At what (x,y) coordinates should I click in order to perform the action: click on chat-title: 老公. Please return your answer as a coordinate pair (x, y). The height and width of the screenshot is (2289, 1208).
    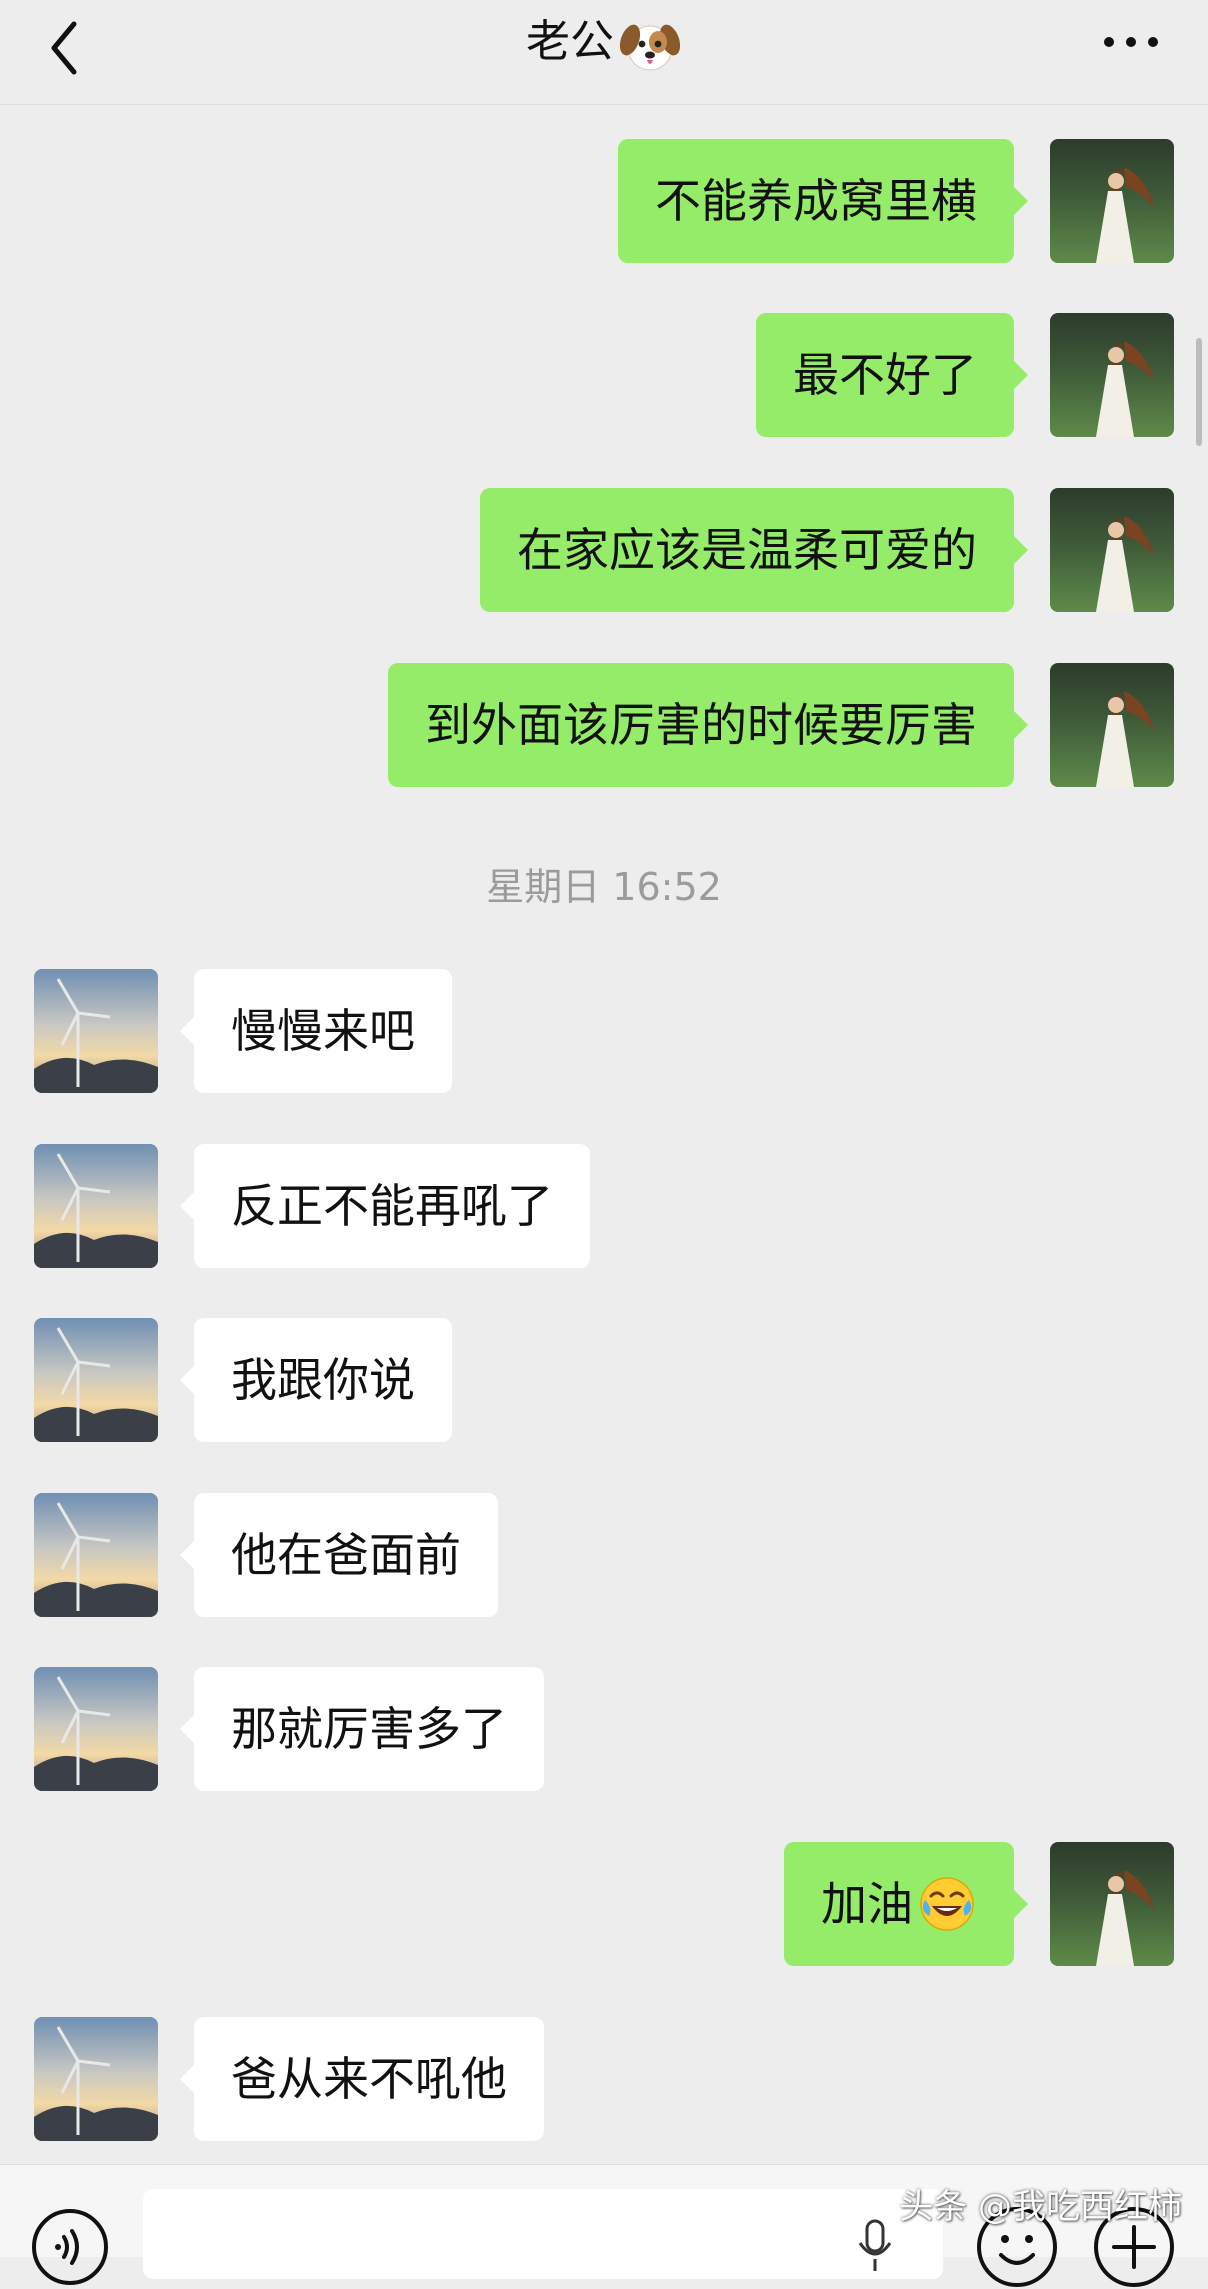
    Looking at the image, I should click on (604, 43).